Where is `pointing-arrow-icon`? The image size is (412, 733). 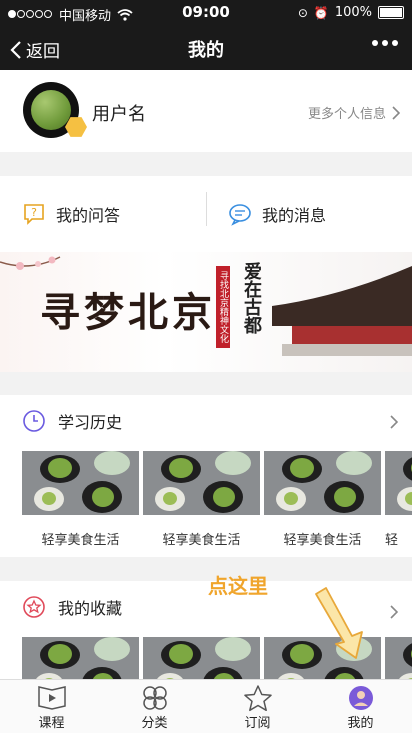
pointing-arrow-icon is located at coordinates (339, 623).